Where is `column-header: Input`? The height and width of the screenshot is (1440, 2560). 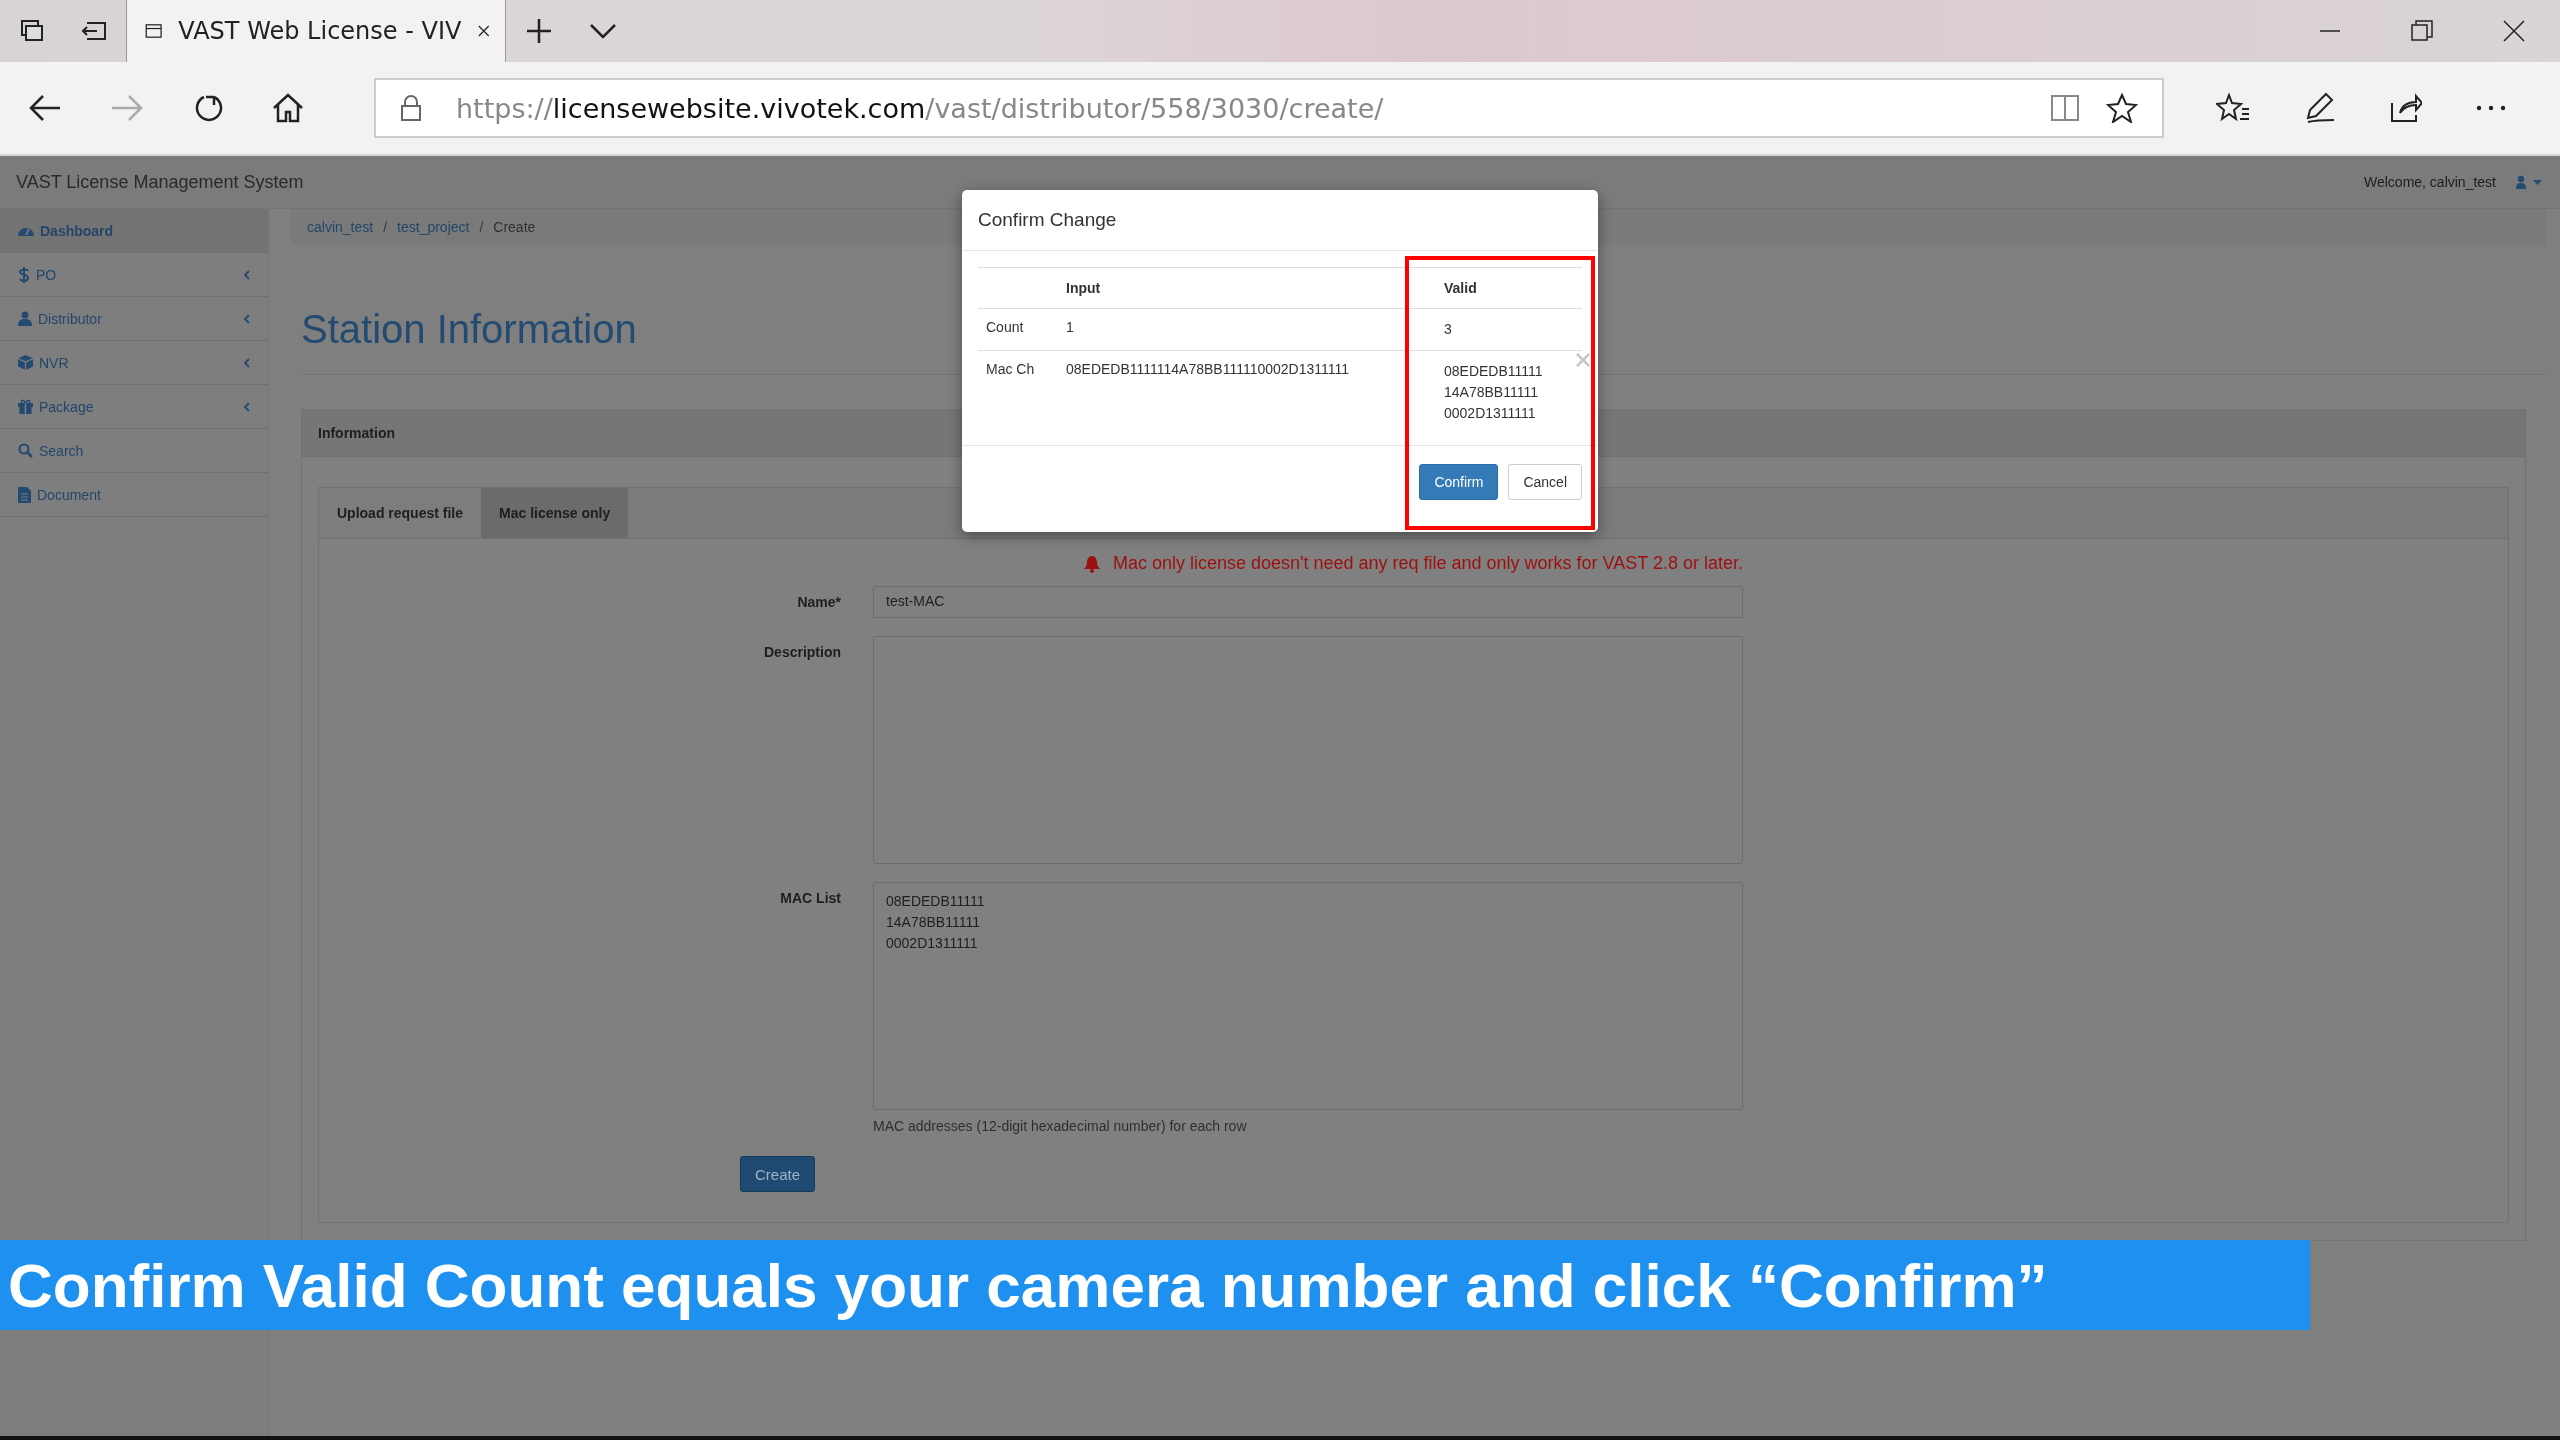
column-header: Input is located at coordinates (1083, 288).